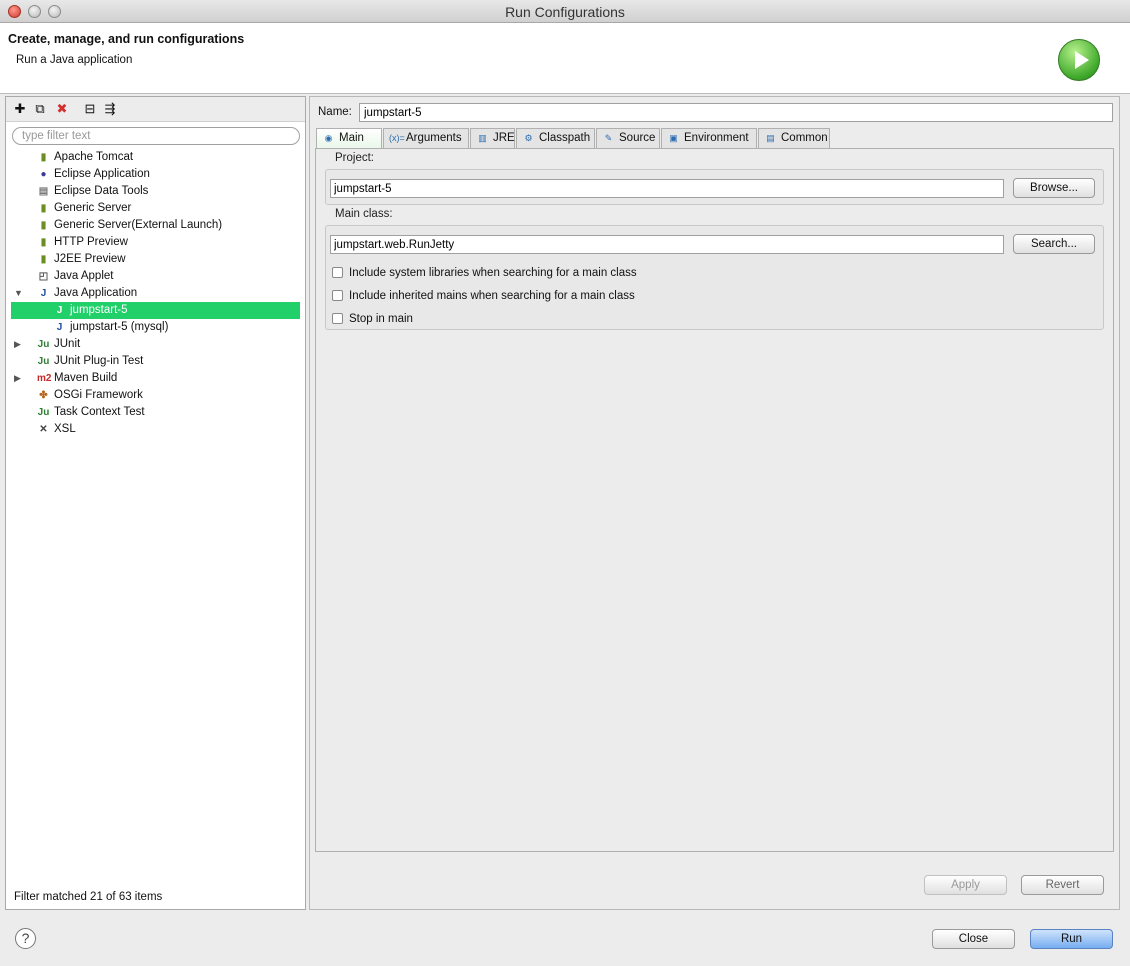 This screenshot has width=1130, height=966. What do you see at coordinates (965, 885) in the screenshot?
I see `apply-button: Apply` at bounding box center [965, 885].